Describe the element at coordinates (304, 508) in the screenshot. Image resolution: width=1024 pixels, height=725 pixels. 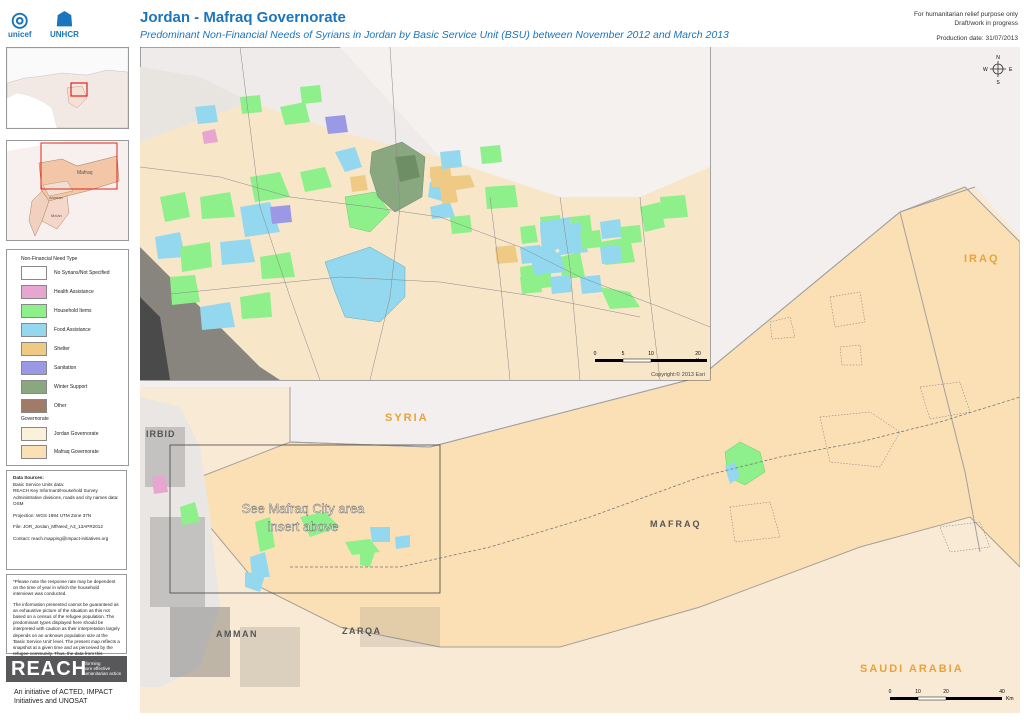
I see `insert-note-line1: See Mafraq City area` at that location.